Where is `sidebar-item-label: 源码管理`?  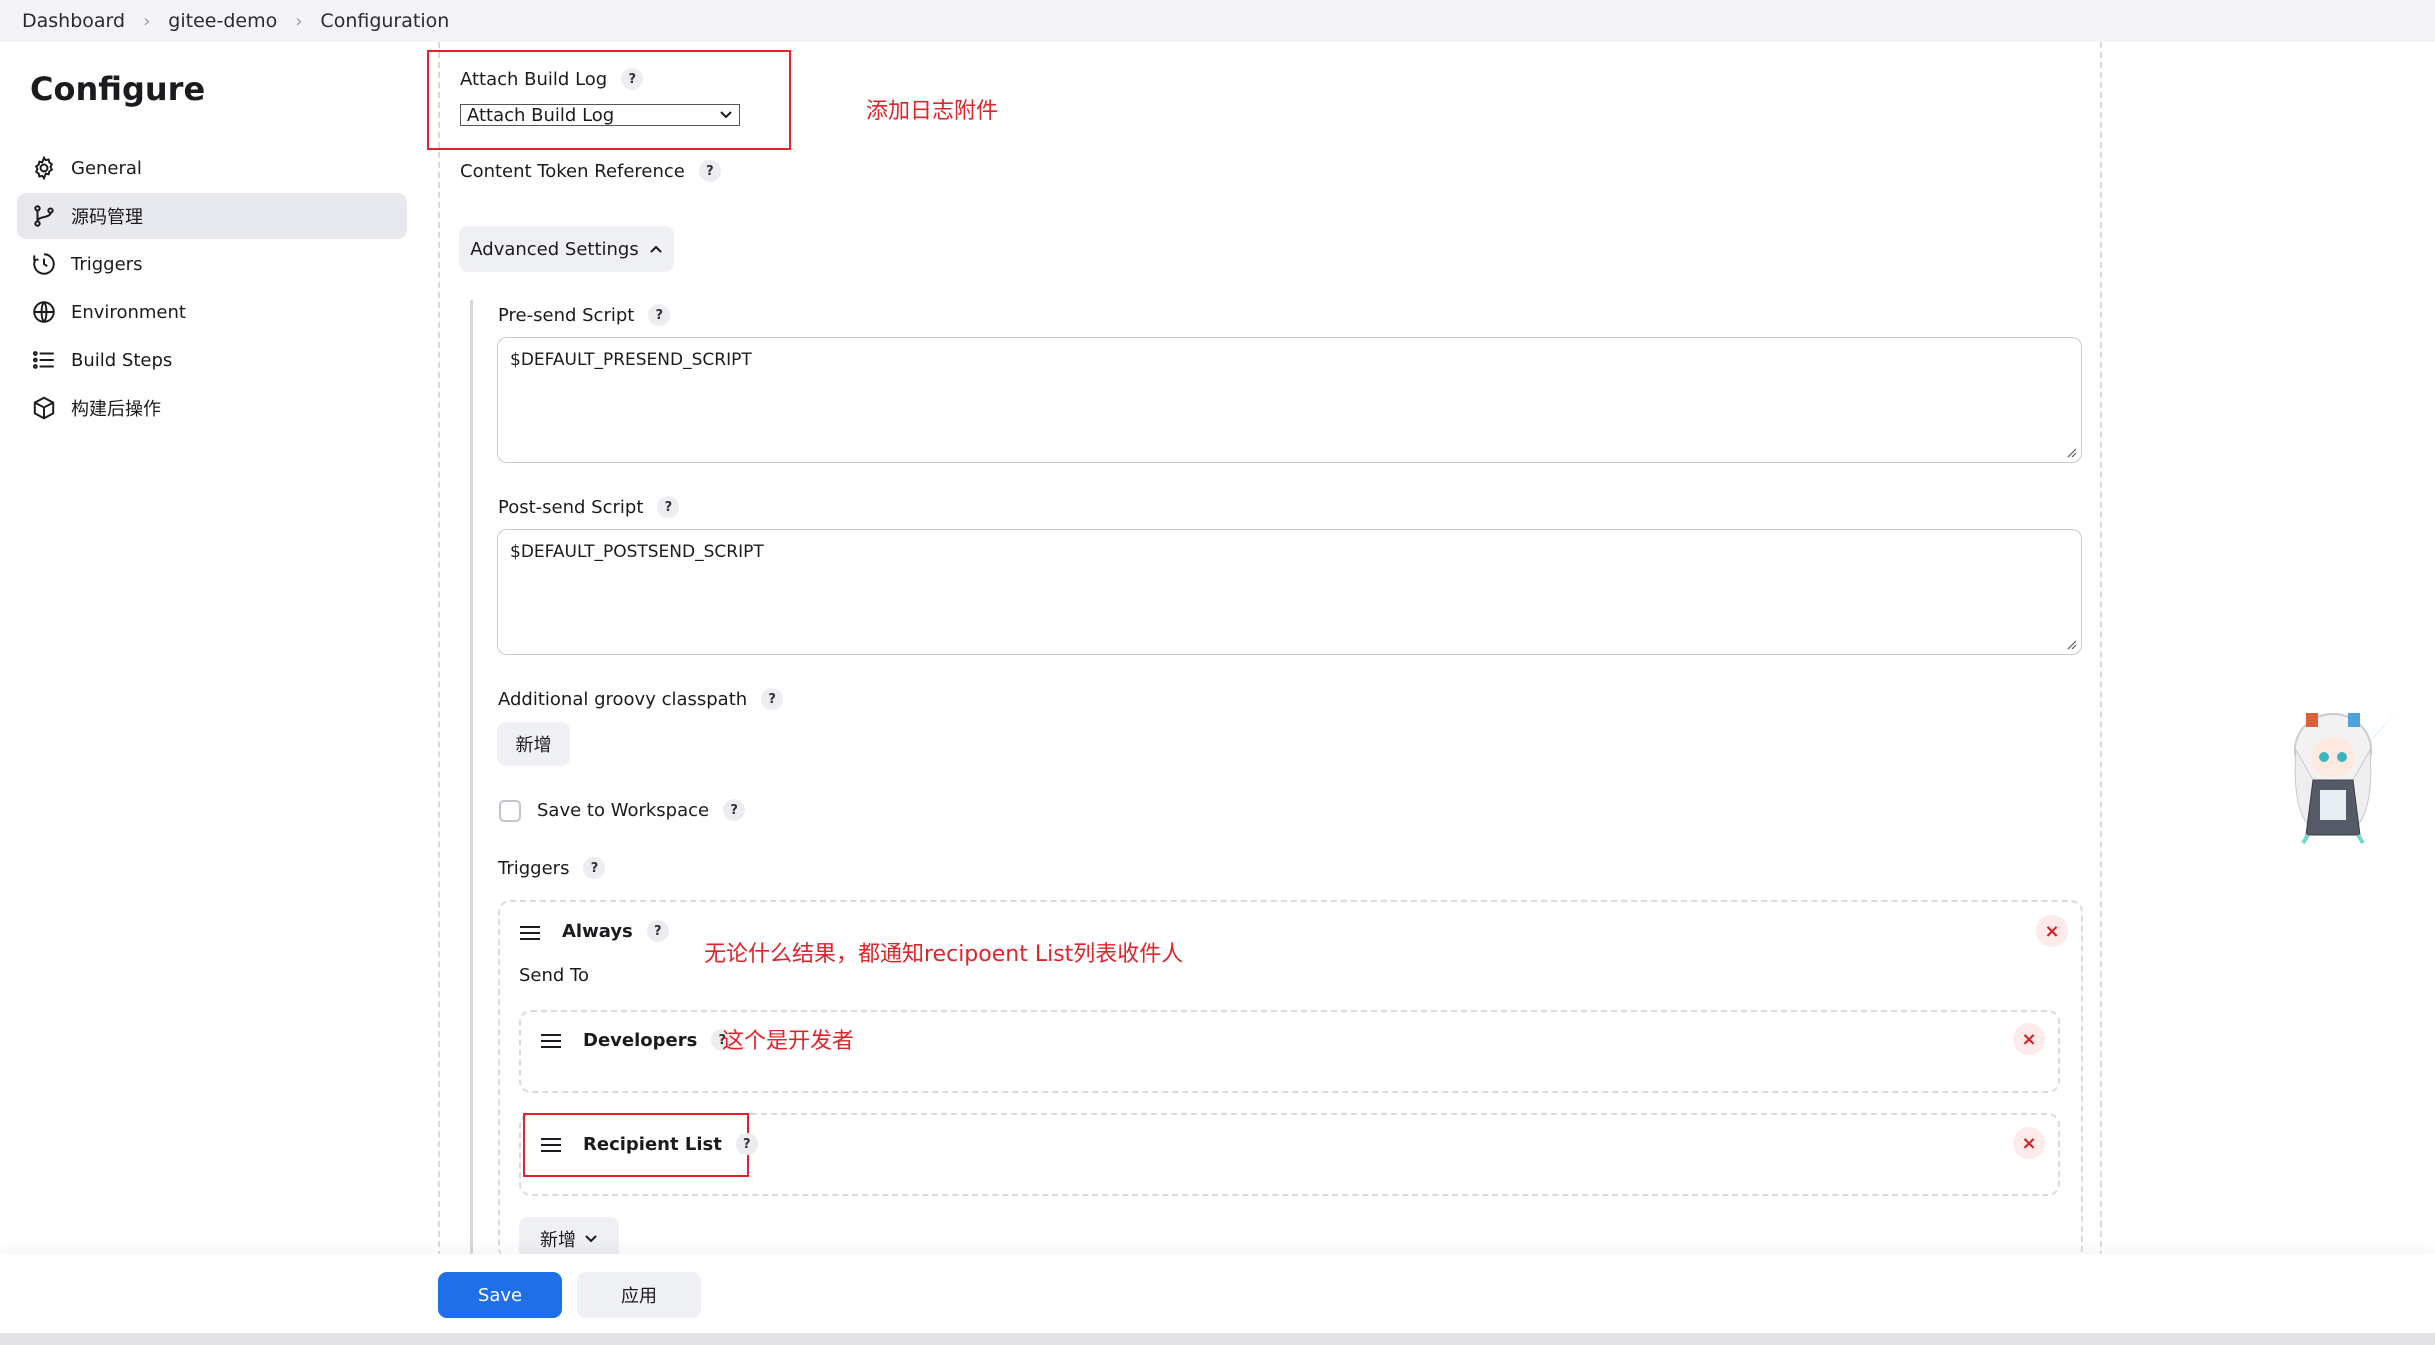 sidebar-item-label: 源码管理 is located at coordinates (107, 217).